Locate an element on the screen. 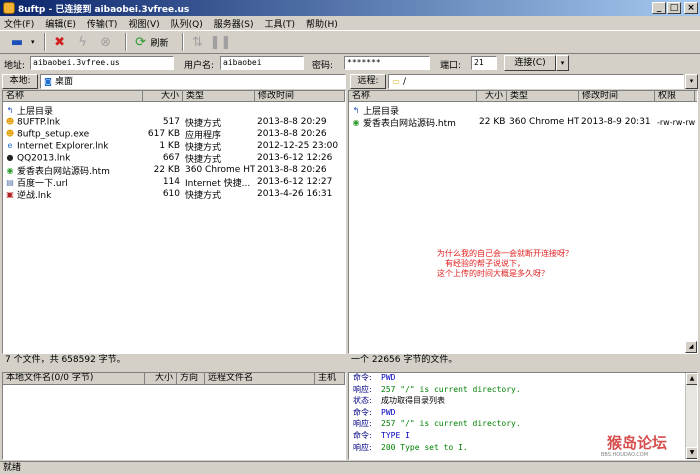 The width and height of the screenshot is (700, 474). host-input: aibaobei.3vfree.us is located at coordinates (102, 63).